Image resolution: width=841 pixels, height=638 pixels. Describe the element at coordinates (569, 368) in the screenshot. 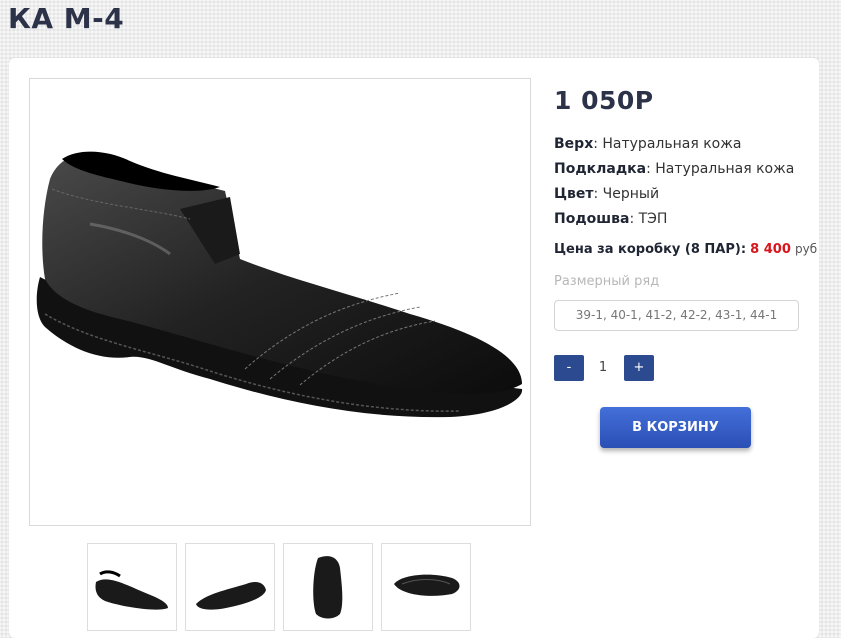

I see `quantity-decrease-button: -` at that location.